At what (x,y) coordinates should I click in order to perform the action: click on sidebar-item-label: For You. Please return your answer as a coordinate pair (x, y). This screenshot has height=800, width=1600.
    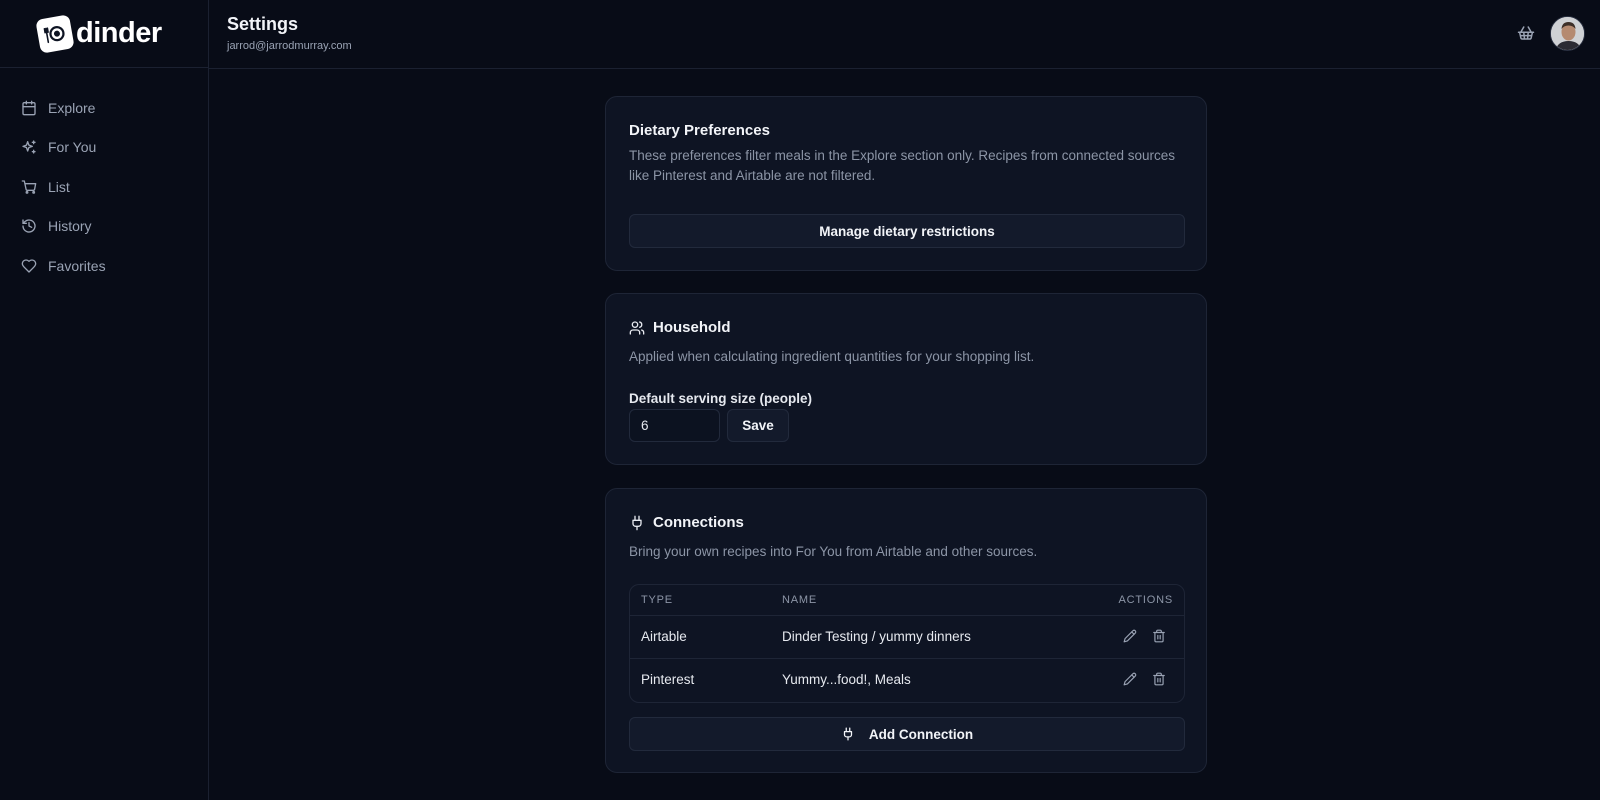
    Looking at the image, I should click on (72, 147).